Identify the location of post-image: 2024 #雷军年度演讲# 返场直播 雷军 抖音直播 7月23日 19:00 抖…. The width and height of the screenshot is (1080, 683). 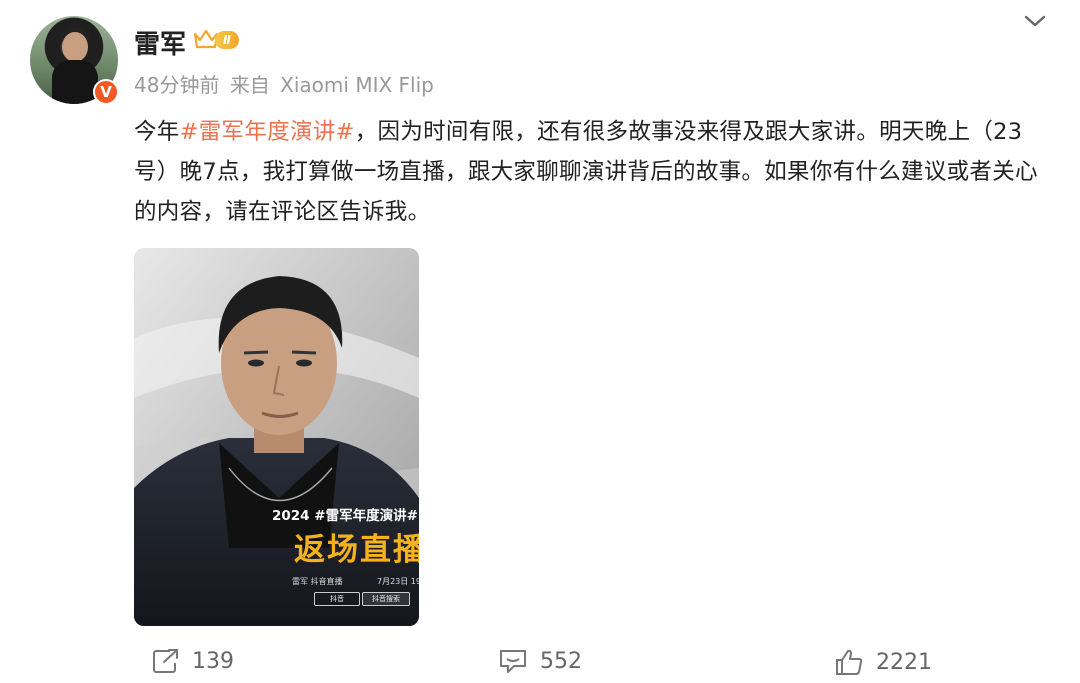
(276, 437).